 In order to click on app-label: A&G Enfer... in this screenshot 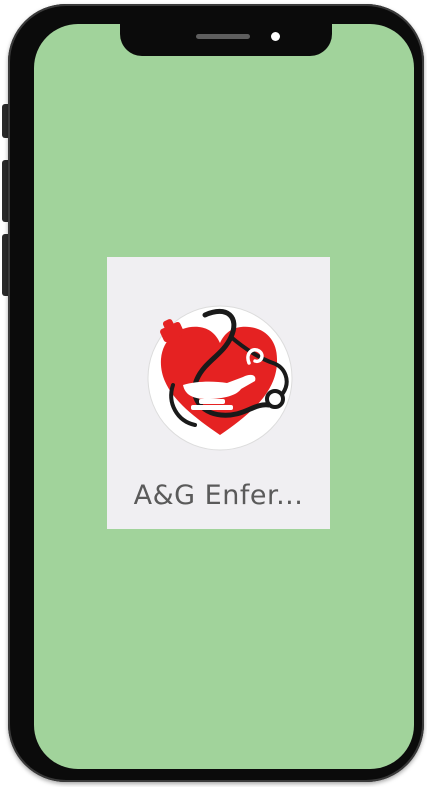, I will do `click(218, 495)`.